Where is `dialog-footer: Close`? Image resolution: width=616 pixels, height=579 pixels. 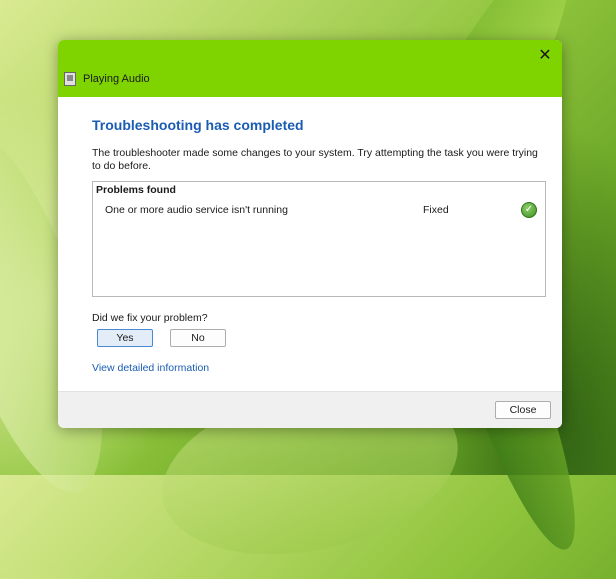 dialog-footer: Close is located at coordinates (310, 409).